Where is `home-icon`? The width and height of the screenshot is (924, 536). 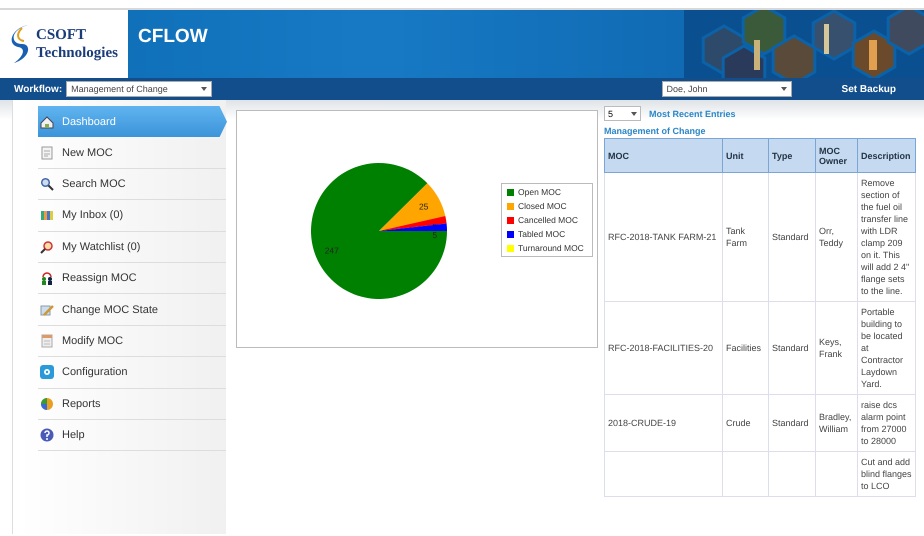
home-icon is located at coordinates (47, 121).